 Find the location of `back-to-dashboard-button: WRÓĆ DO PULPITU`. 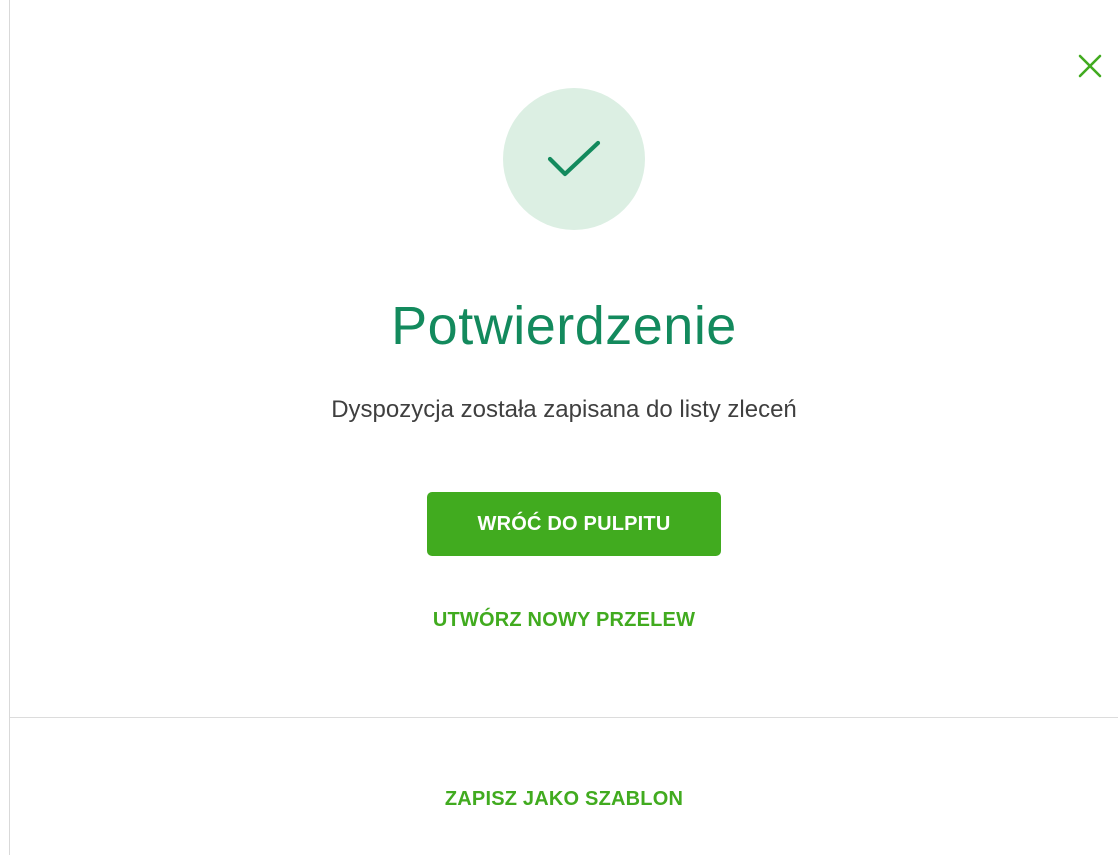

back-to-dashboard-button: WRÓĆ DO PULPITU is located at coordinates (574, 524).